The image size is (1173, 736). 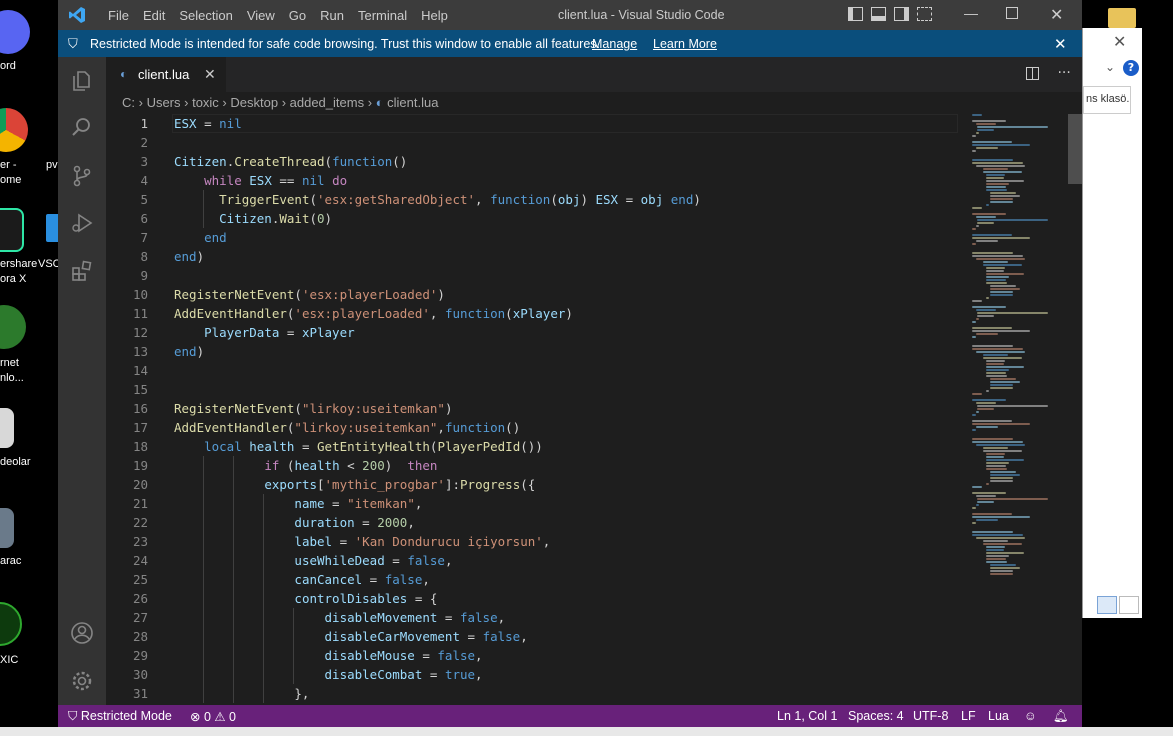 What do you see at coordinates (412, 104) in the screenshot?
I see `breadcrumb-item: client.lua` at bounding box center [412, 104].